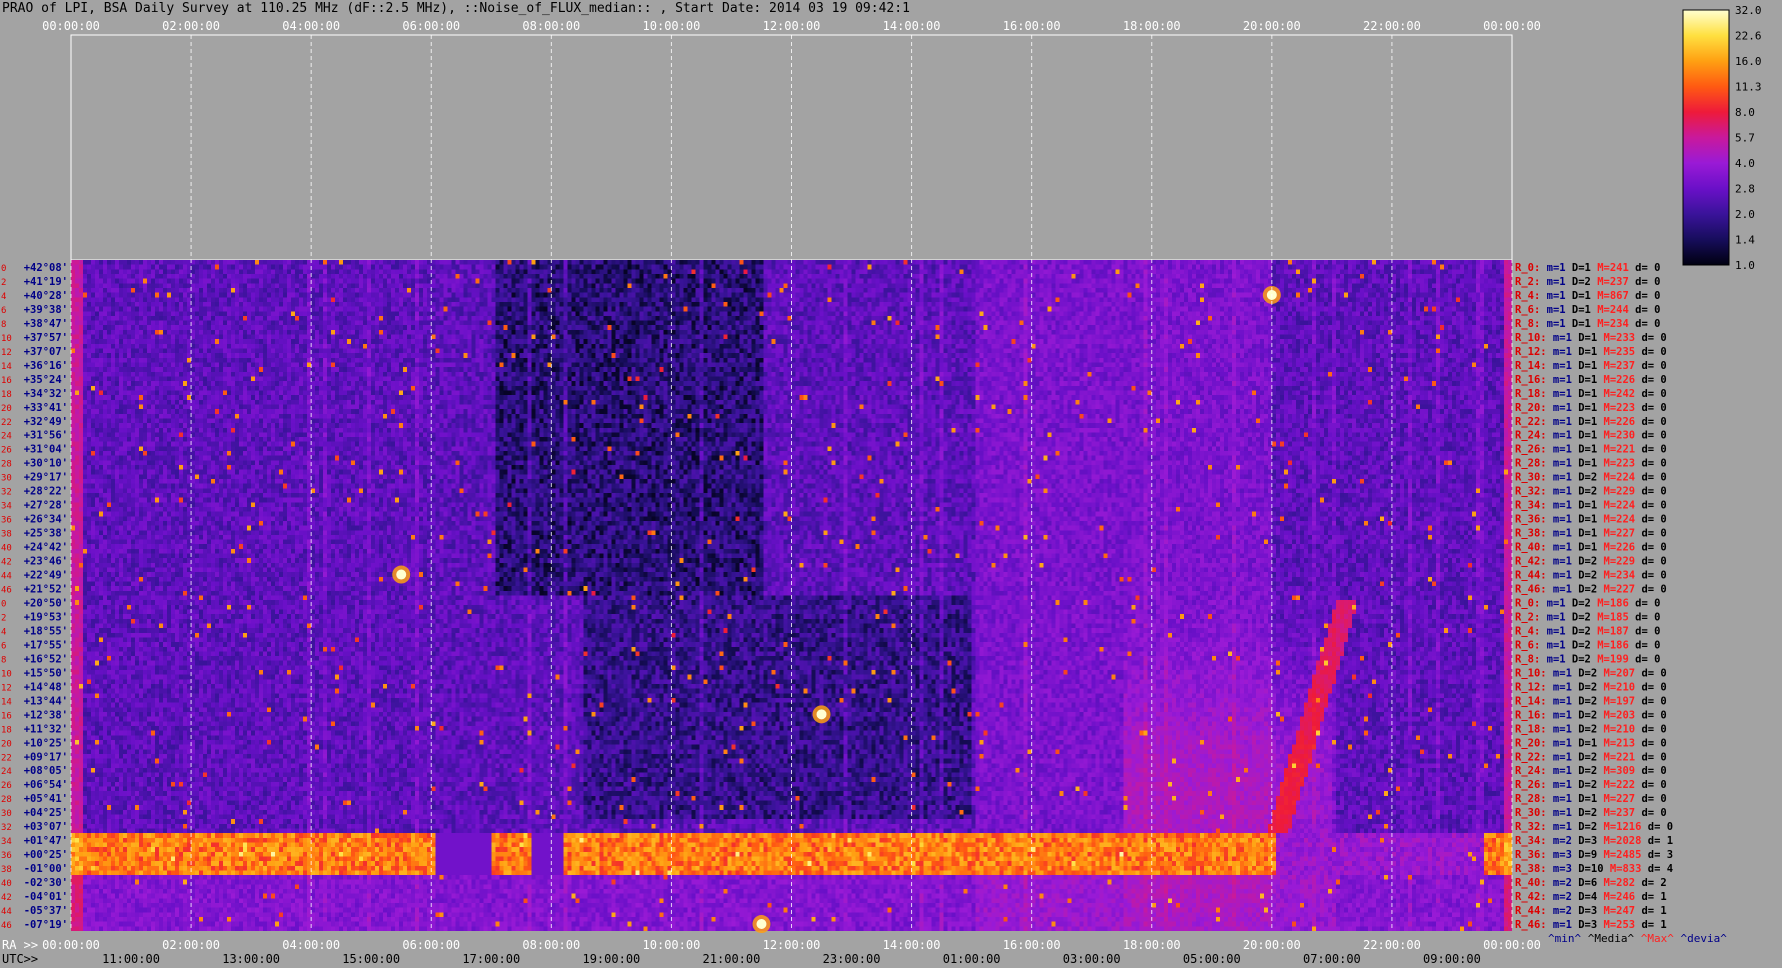 The height and width of the screenshot is (968, 1782). Describe the element at coordinates (1591, 394) in the screenshot. I see `row-stats: R_18: m=1 D=1 M=242 d= 0` at that location.